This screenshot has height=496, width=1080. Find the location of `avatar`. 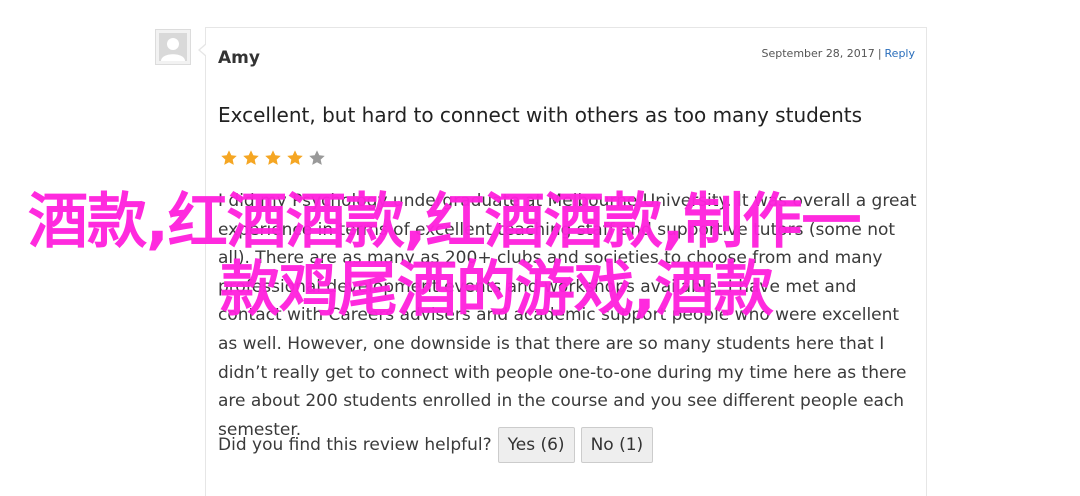

avatar is located at coordinates (173, 47).